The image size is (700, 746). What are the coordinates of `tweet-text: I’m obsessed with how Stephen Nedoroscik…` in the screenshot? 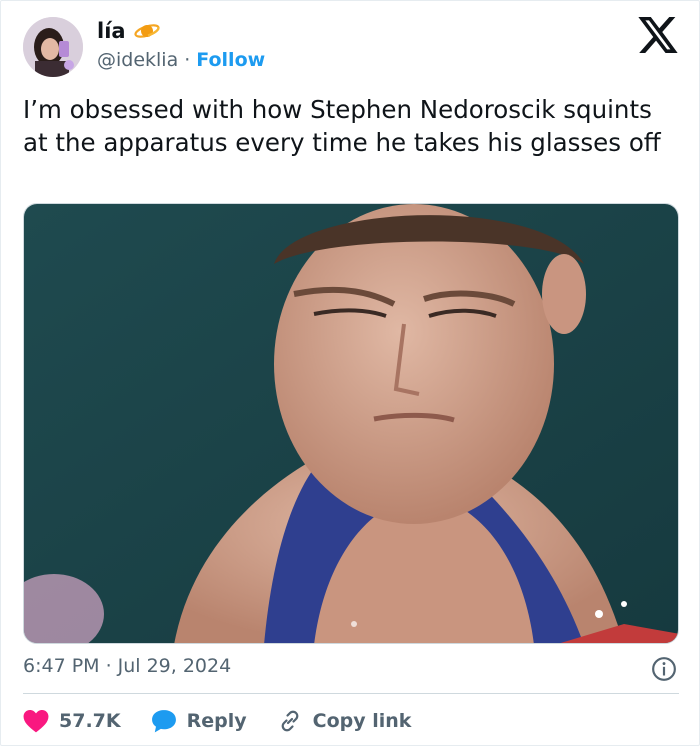 It's located at (342, 126).